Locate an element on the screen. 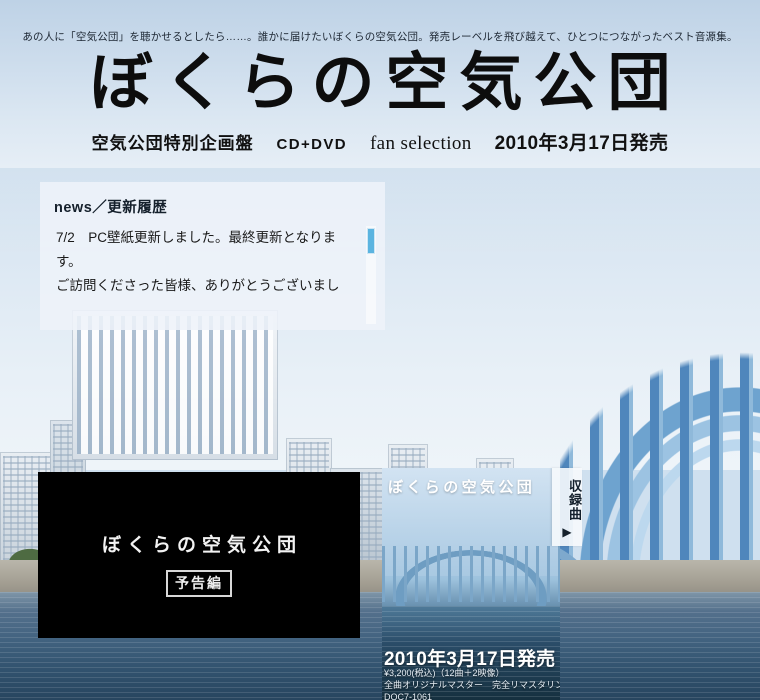 The width and height of the screenshot is (760, 700). subtitle-fan-selection: fan selection is located at coordinates (420, 143).